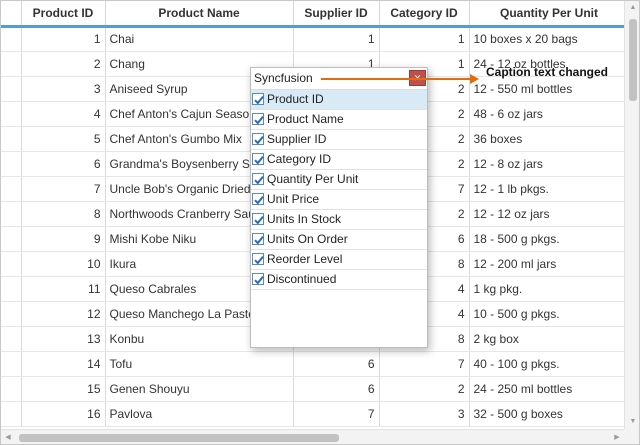  Describe the element at coordinates (63, 214) in the screenshot. I see `cell-product-id: 8` at that location.